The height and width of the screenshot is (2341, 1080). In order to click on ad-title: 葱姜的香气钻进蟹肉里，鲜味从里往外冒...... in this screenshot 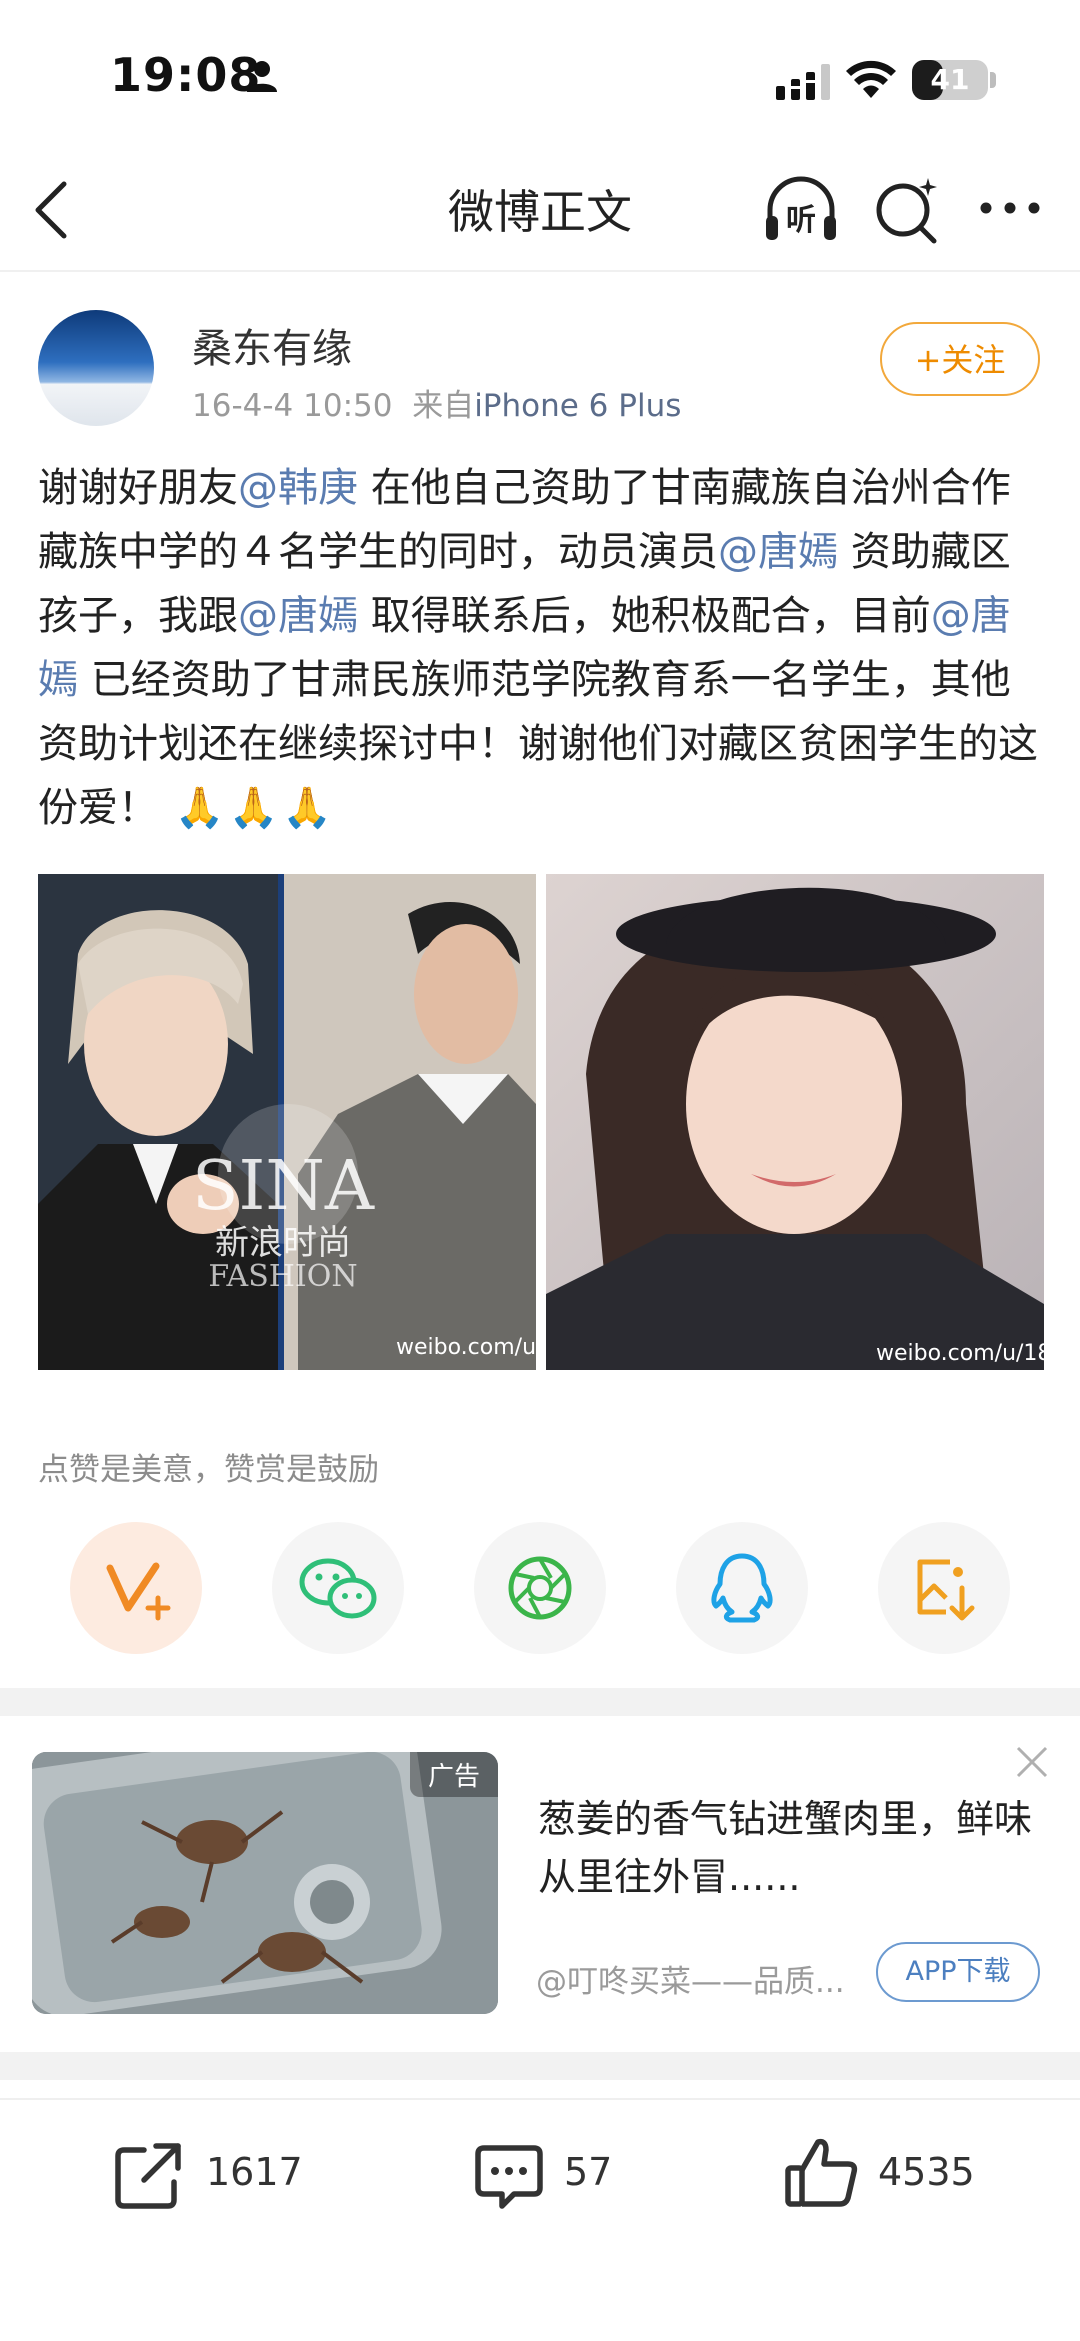, I will do `click(788, 1848)`.